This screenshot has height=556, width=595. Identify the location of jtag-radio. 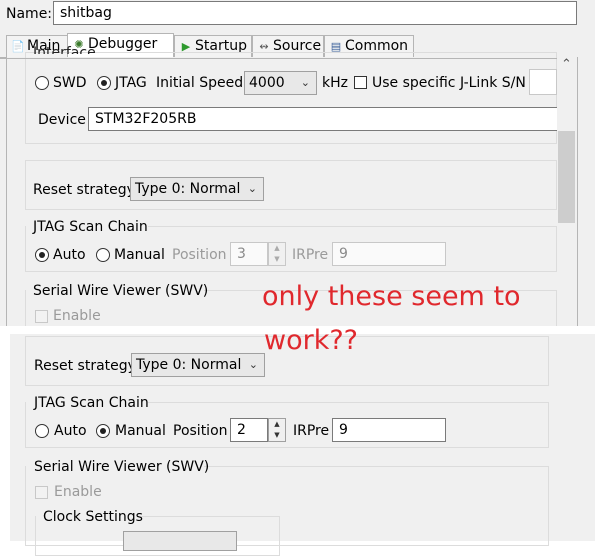
(104, 83).